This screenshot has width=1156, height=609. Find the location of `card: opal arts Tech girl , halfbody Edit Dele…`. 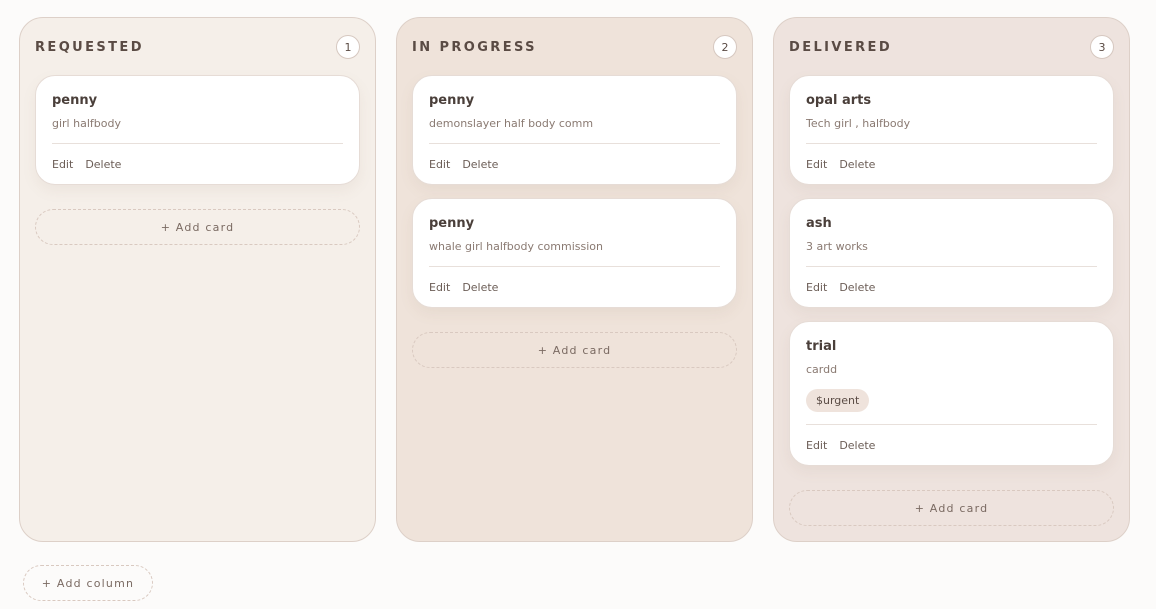

card: opal arts Tech girl , halfbody Edit Dele… is located at coordinates (951, 130).